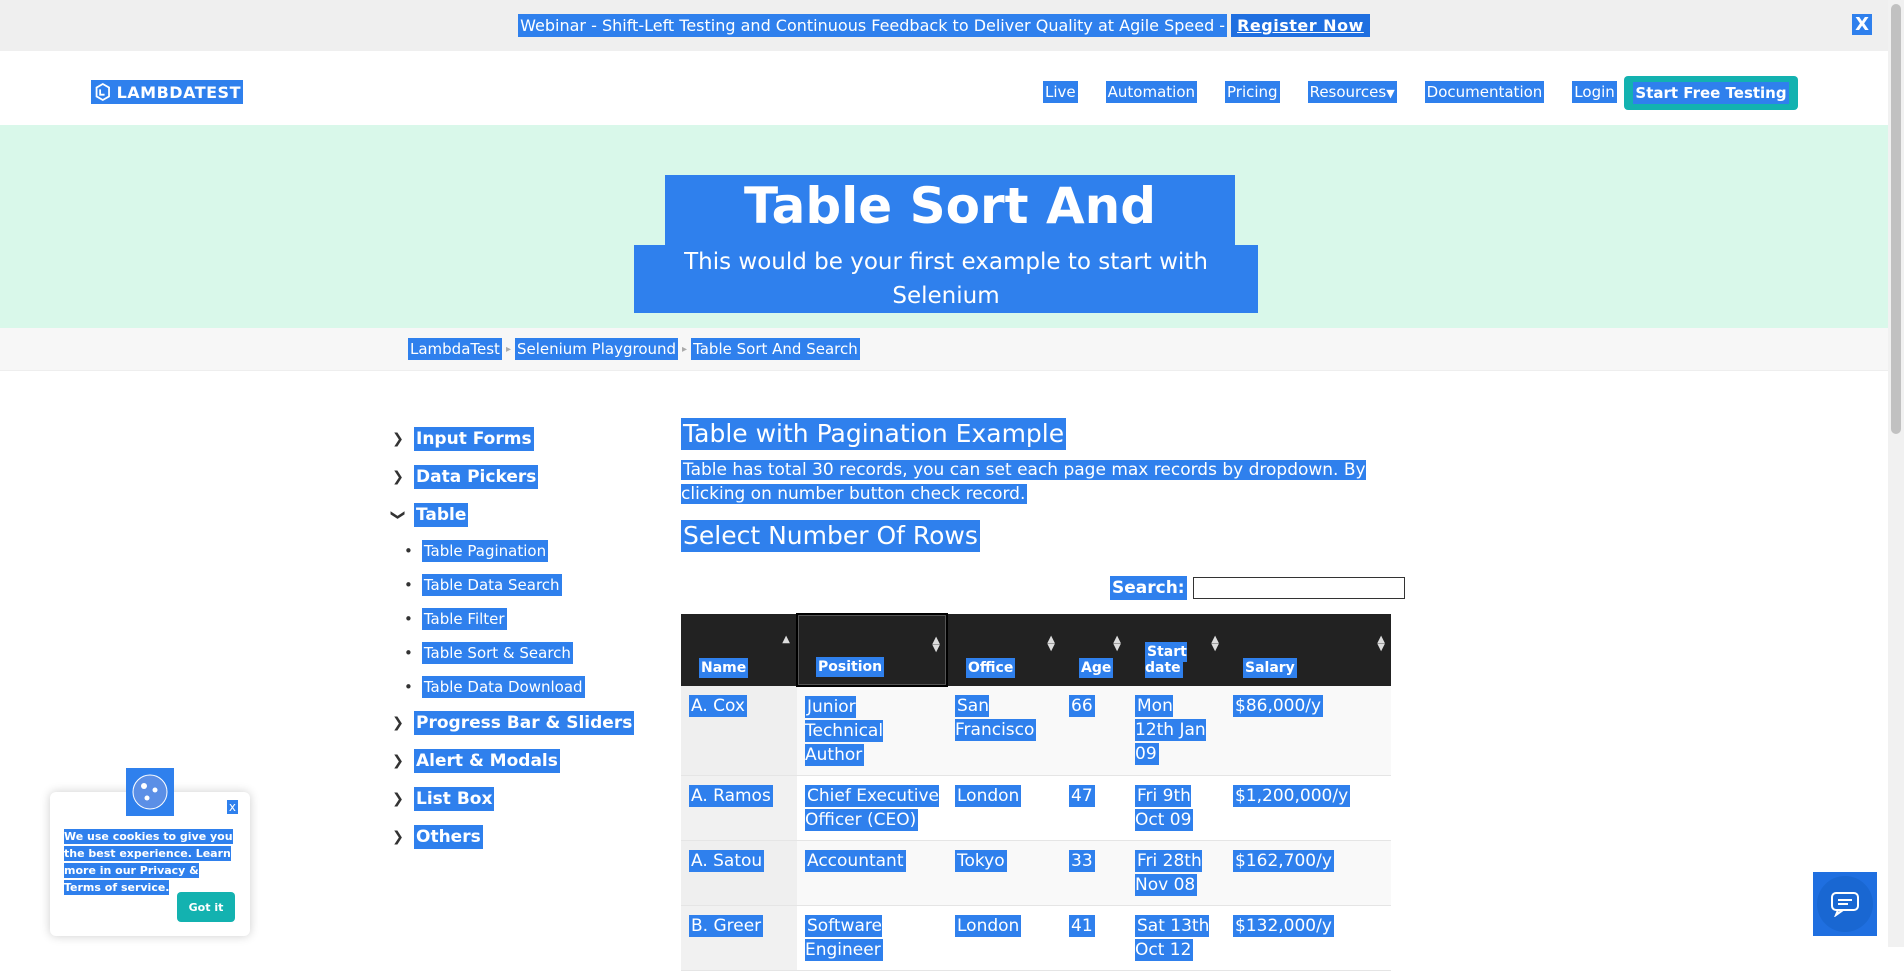  Describe the element at coordinates (1308, 731) in the screenshot. I see `cell-salary: $86,000/y` at that location.